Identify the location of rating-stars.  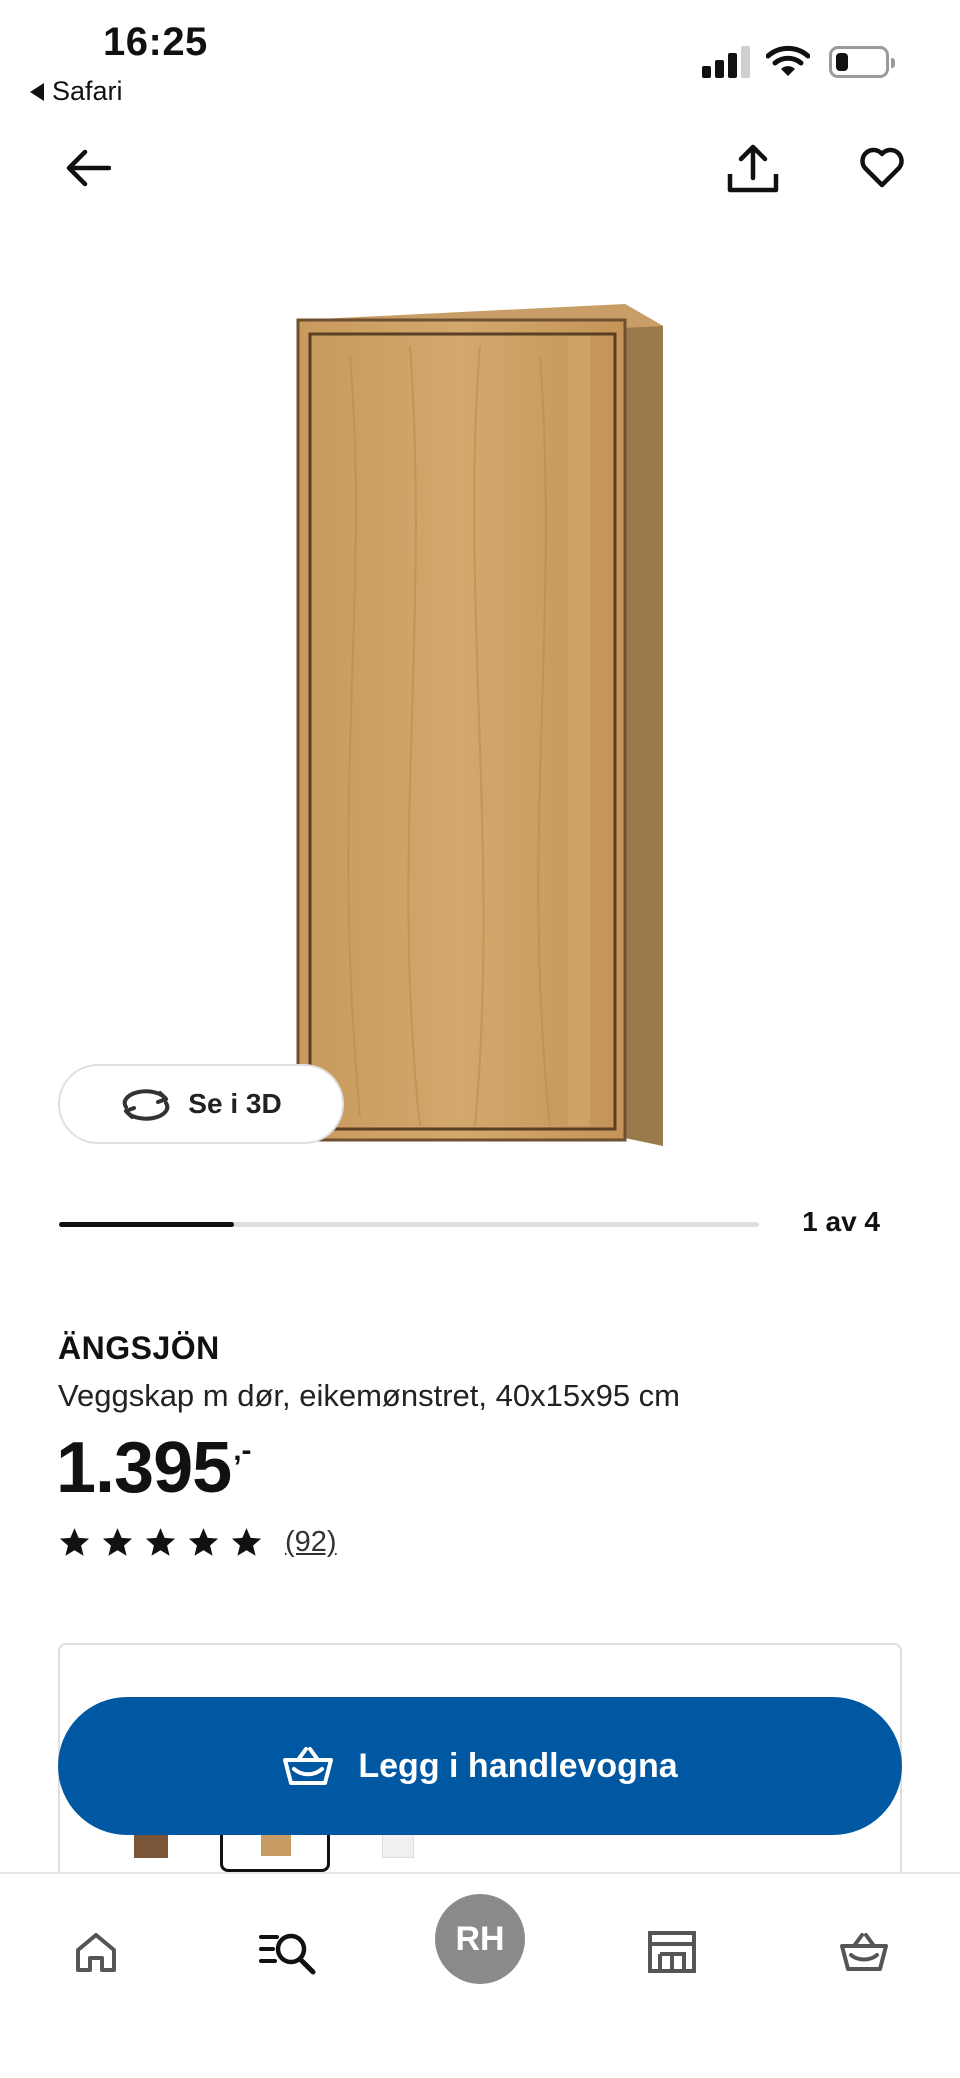
(160, 1542).